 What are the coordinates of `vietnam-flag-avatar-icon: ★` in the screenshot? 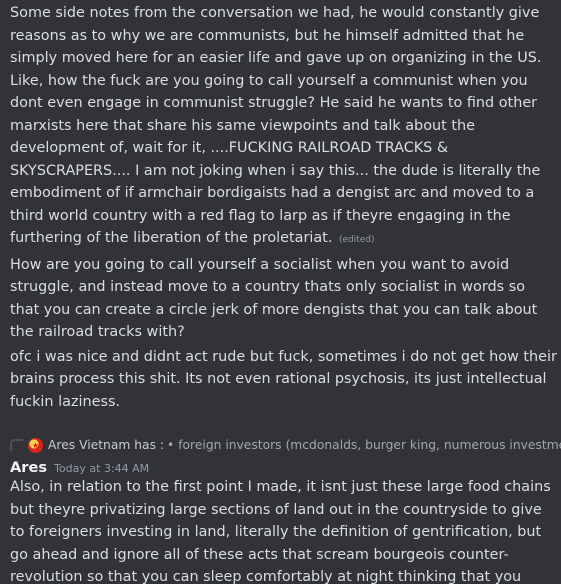 It's located at (35, 445).